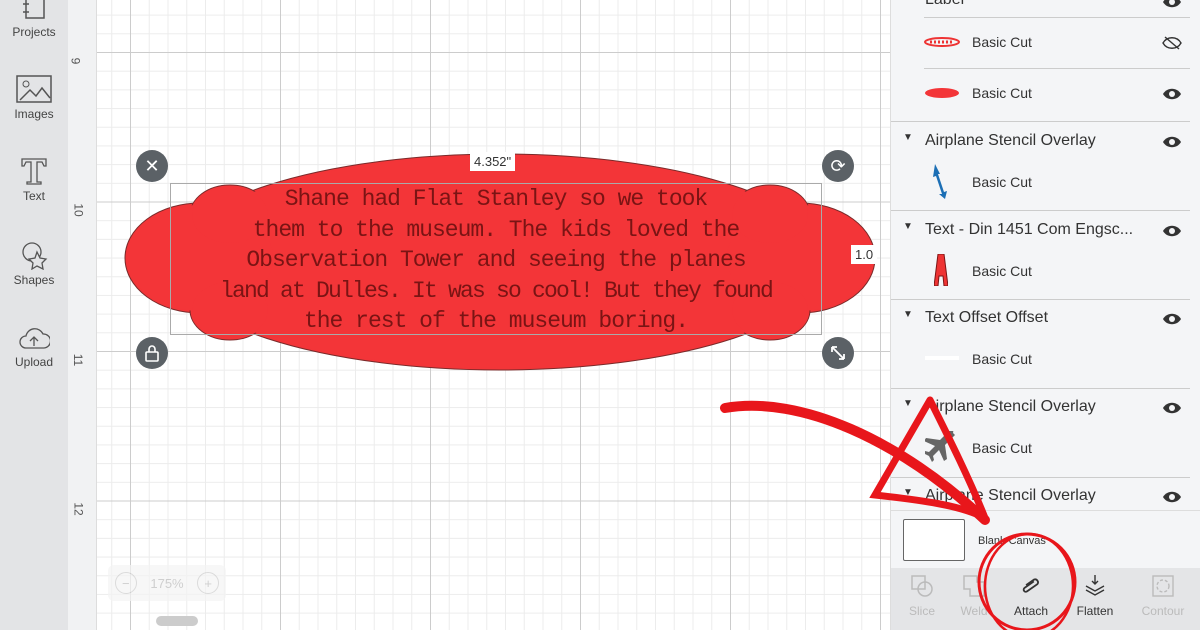  What do you see at coordinates (922, 586) in the screenshot?
I see `slice-icon` at bounding box center [922, 586].